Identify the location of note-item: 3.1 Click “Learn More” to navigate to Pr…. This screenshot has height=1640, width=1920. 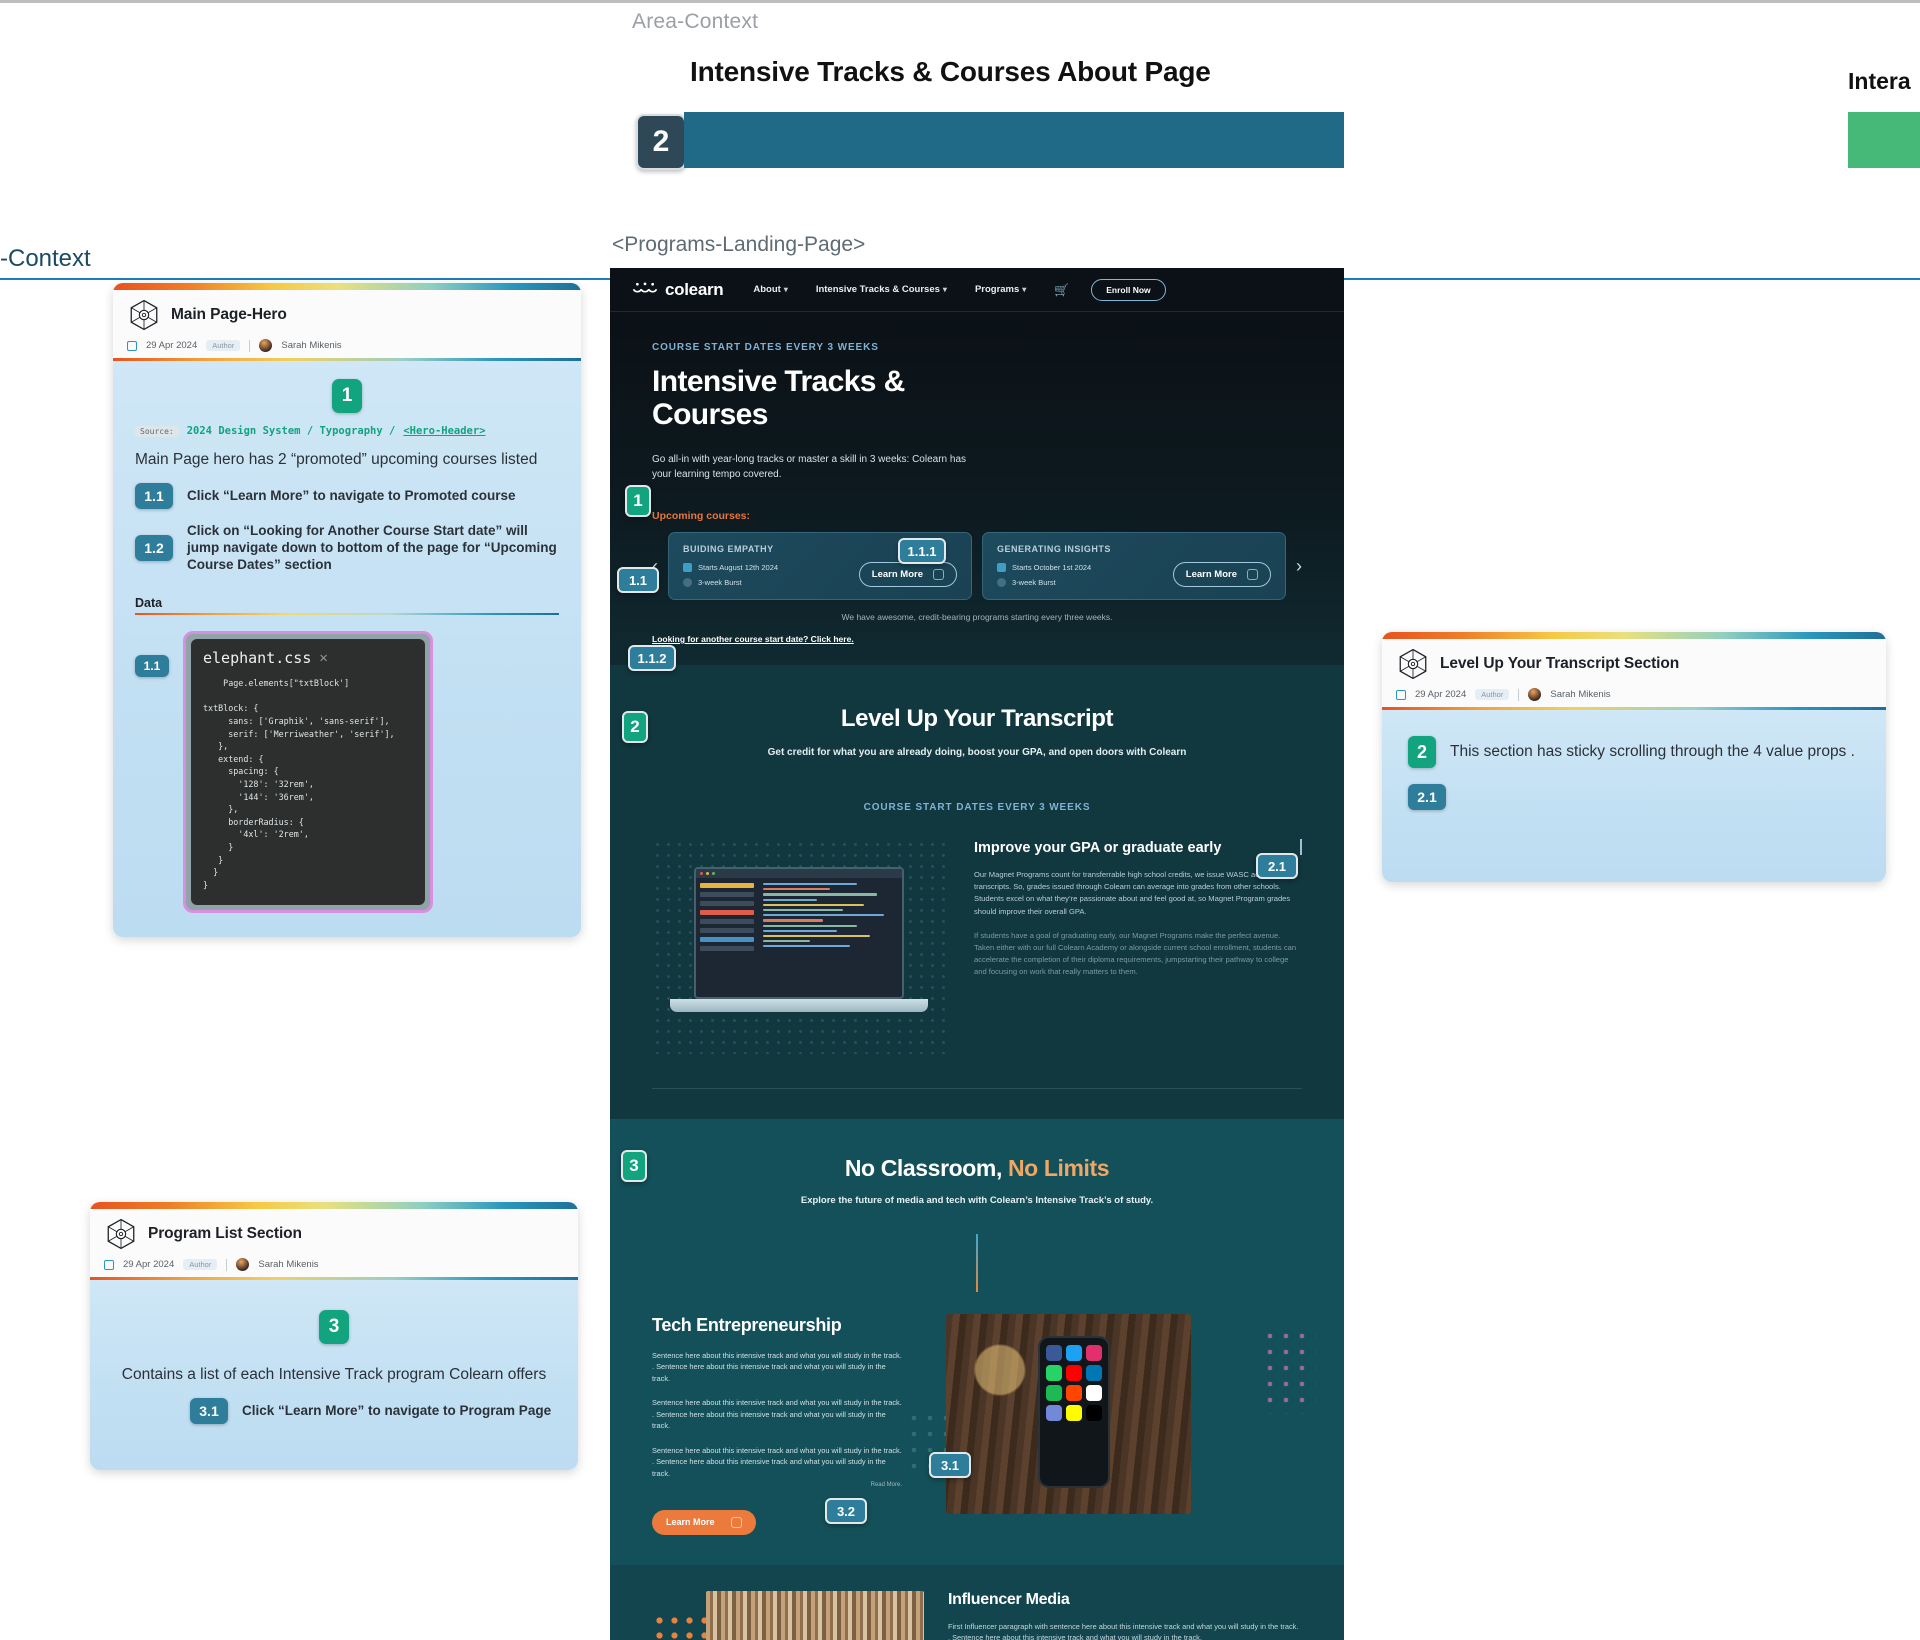
(373, 1411).